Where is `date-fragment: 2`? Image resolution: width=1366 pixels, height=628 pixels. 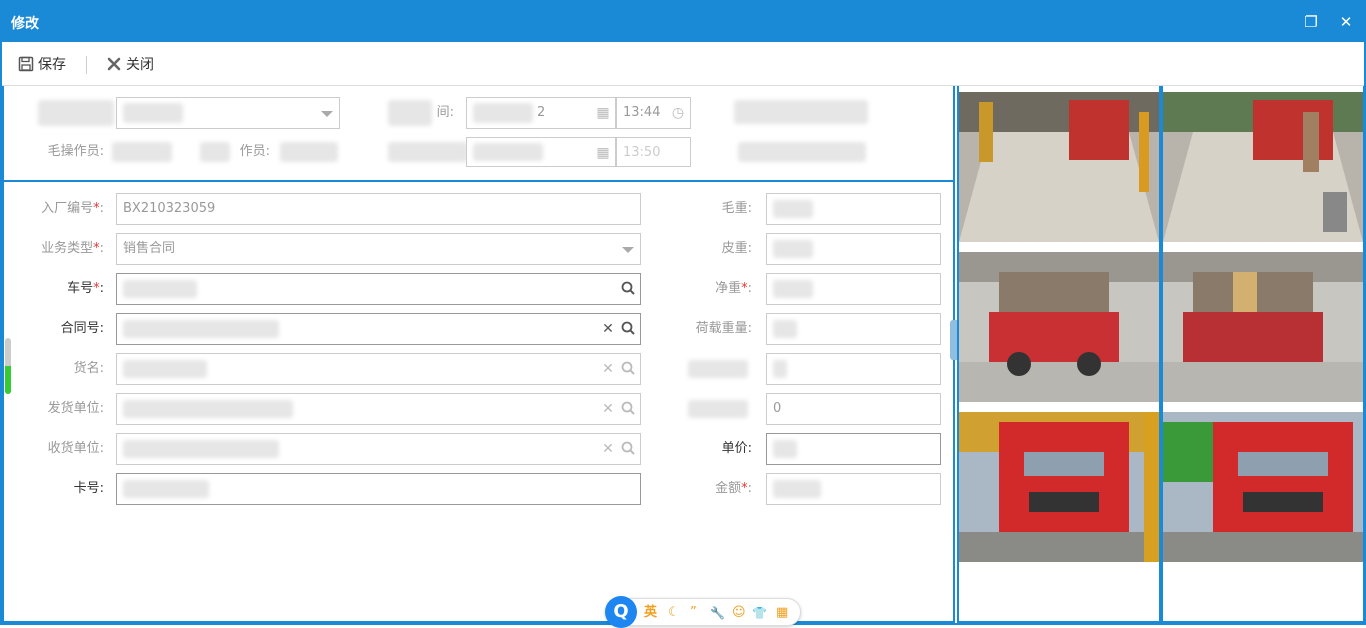 date-fragment: 2 is located at coordinates (541, 112).